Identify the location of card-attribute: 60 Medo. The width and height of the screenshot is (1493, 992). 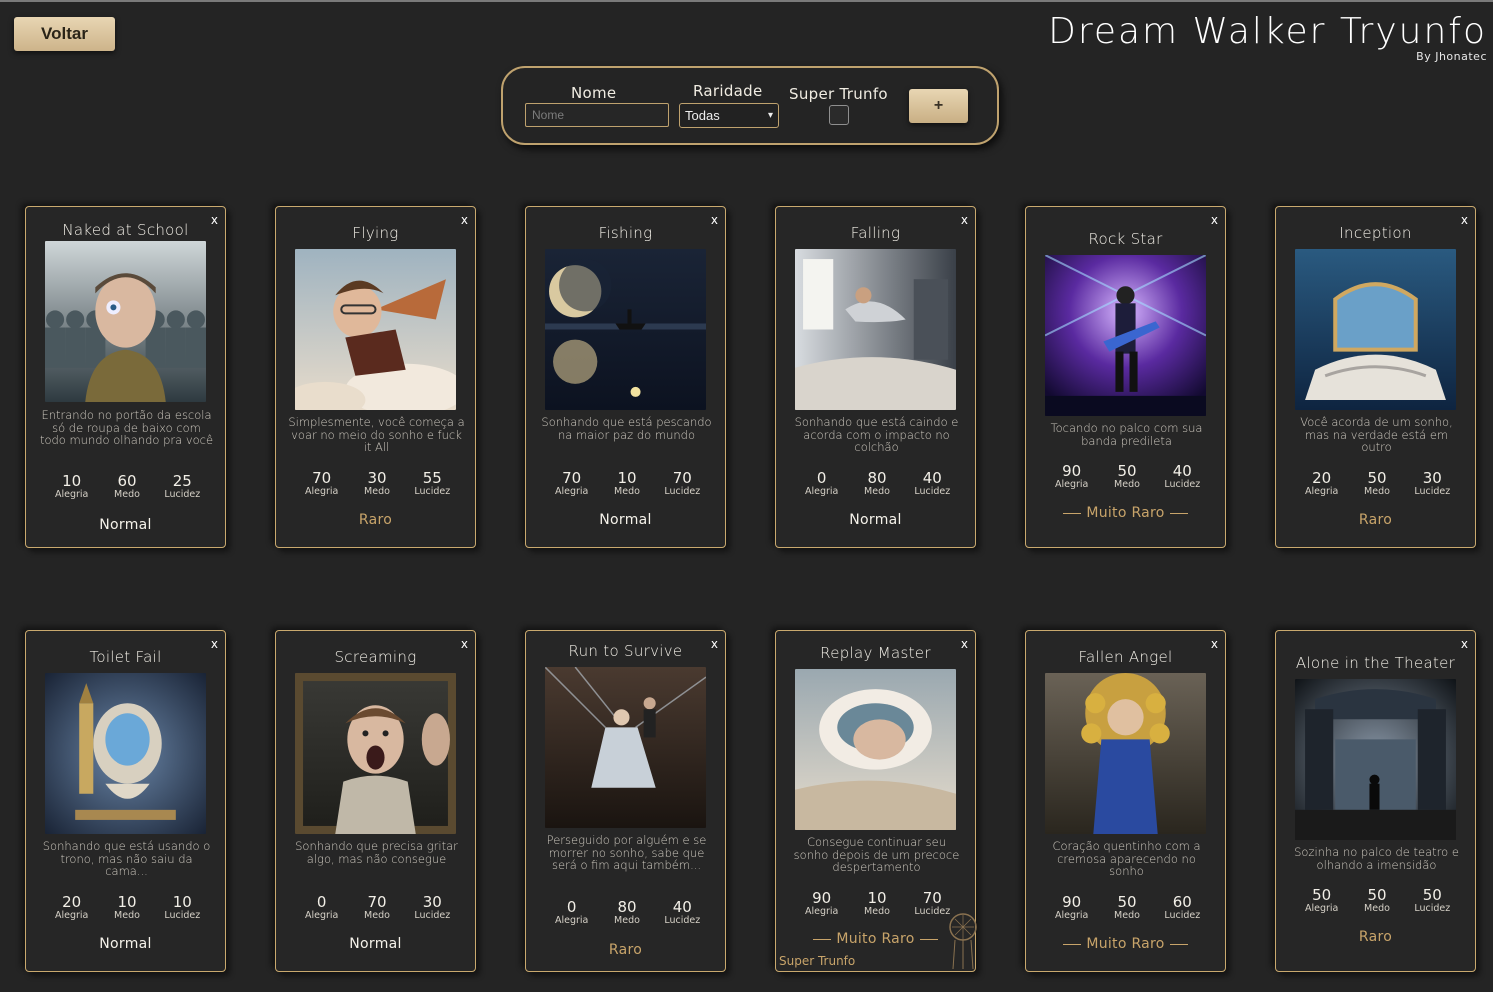
(126, 486).